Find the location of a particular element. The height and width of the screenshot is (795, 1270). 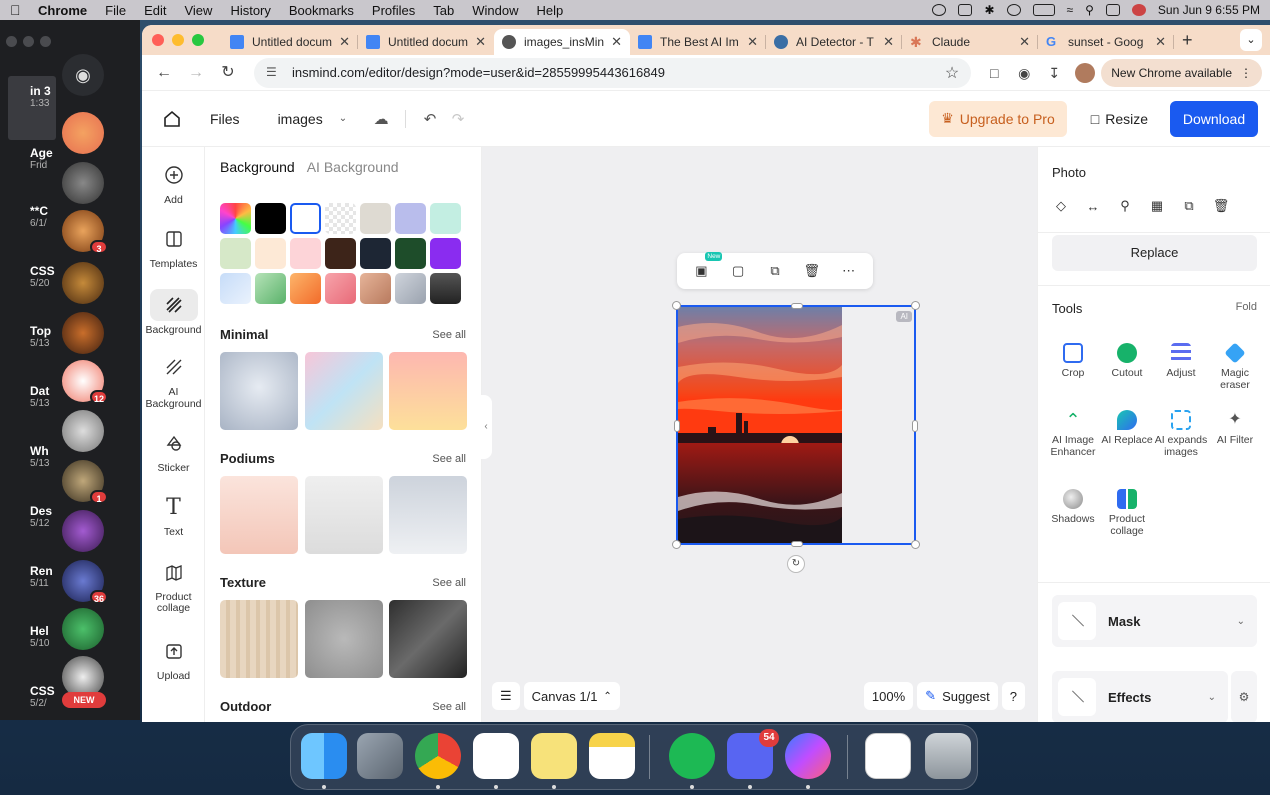

browser-tab: Gsunset - Goog ✕ is located at coordinates (1106, 42).